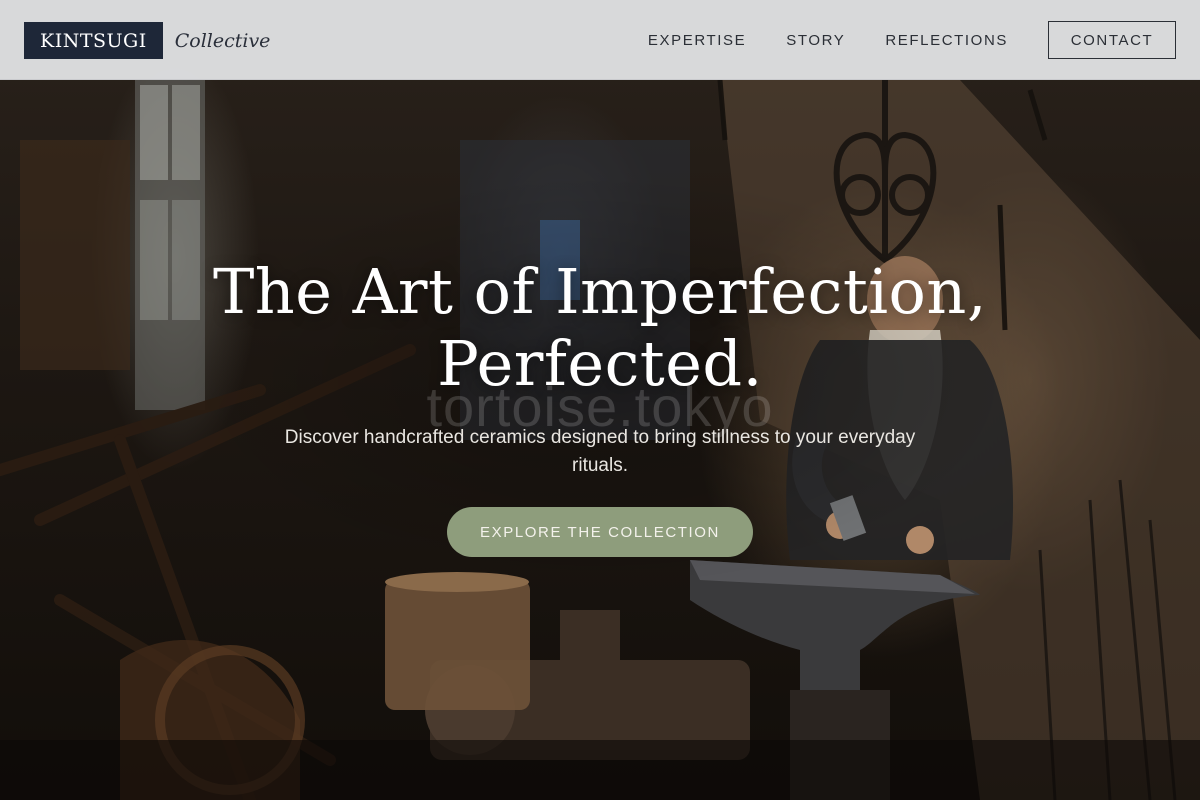 This screenshot has height=800, width=1200. Describe the element at coordinates (600, 291) in the screenshot. I see `hero-title-line-1: The Art of Imperfection,` at that location.